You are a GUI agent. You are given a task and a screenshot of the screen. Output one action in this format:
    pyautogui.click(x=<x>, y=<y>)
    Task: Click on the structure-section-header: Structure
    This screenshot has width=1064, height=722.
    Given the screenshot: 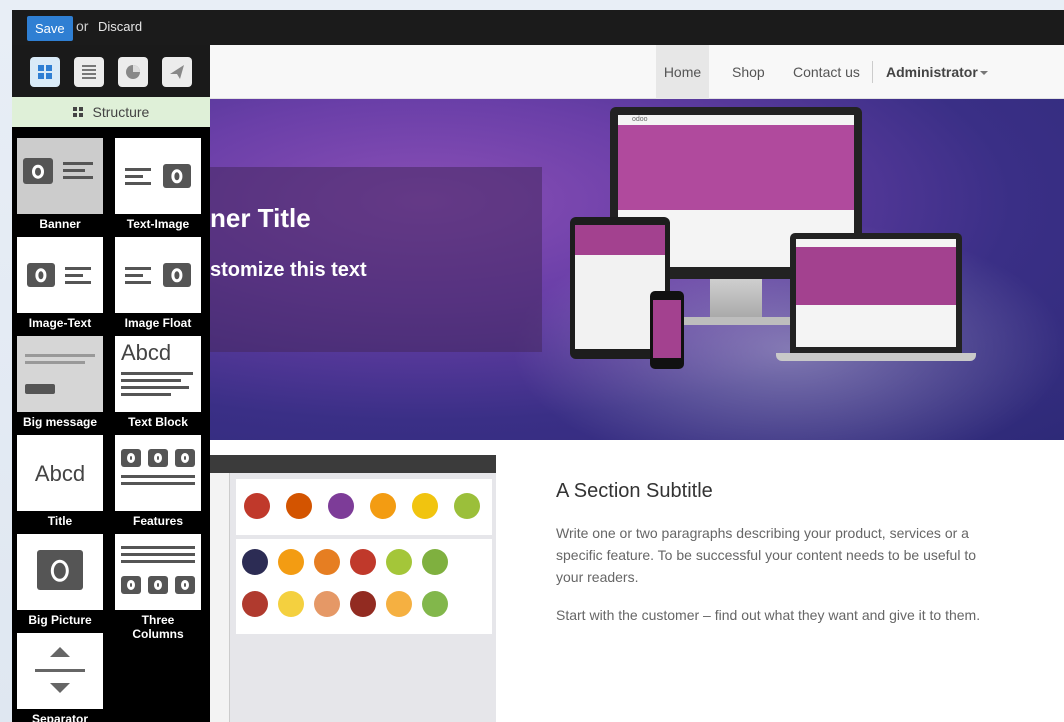 What is the action you would take?
    pyautogui.click(x=111, y=112)
    